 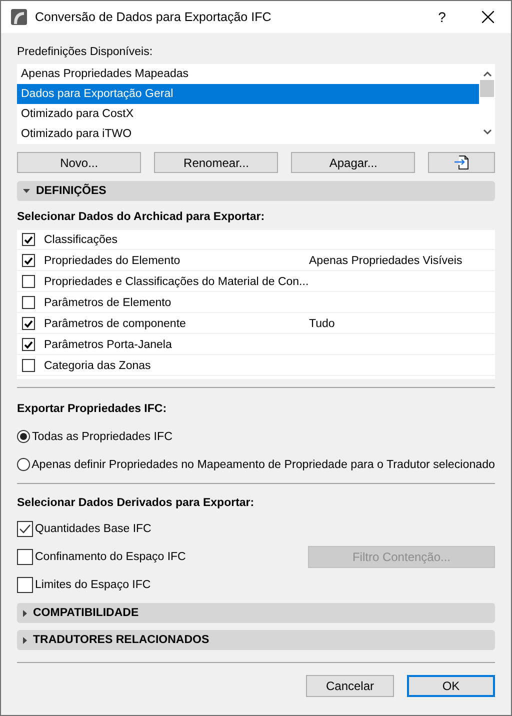 What do you see at coordinates (108, 302) in the screenshot?
I see `option-label: Parâmetros de Elemento` at bounding box center [108, 302].